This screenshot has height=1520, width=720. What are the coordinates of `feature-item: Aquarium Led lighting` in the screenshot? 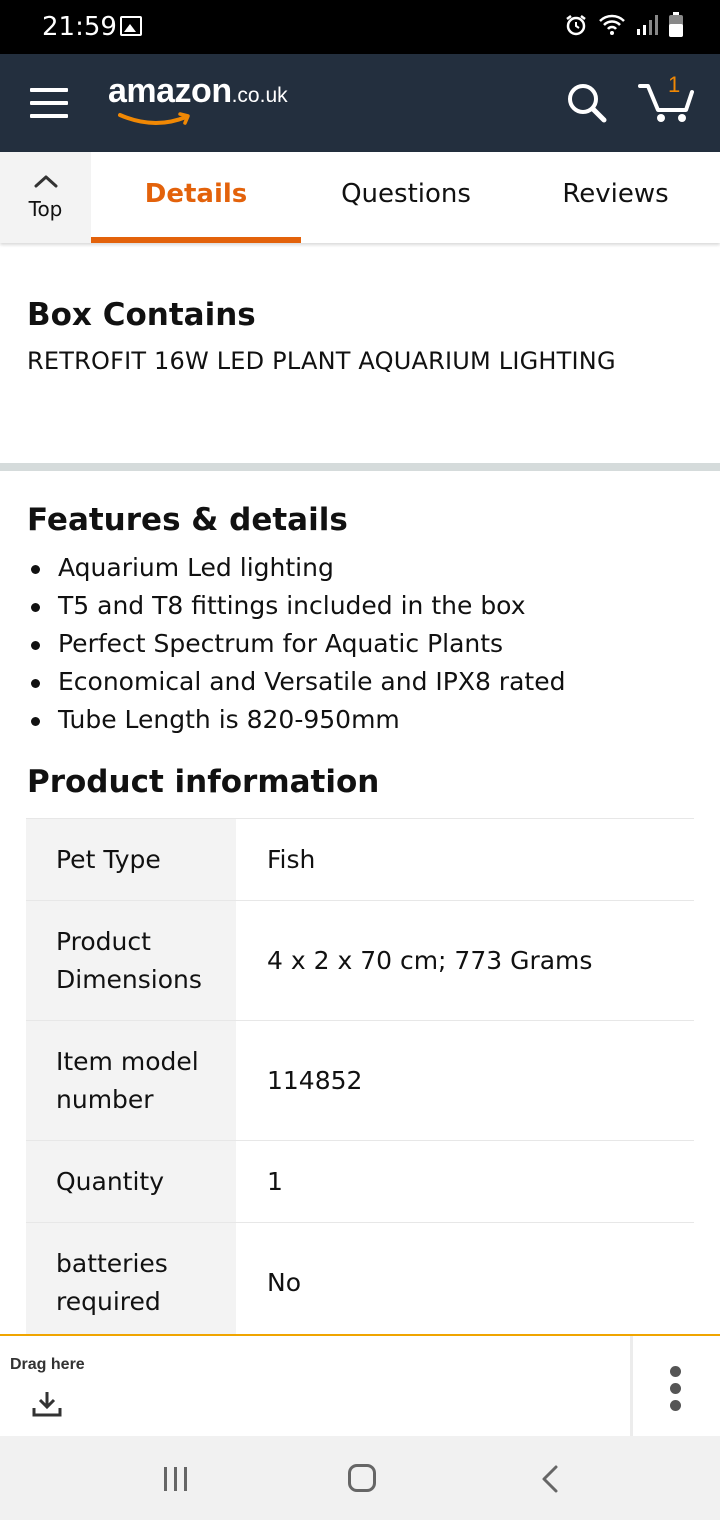 It's located at (296, 569).